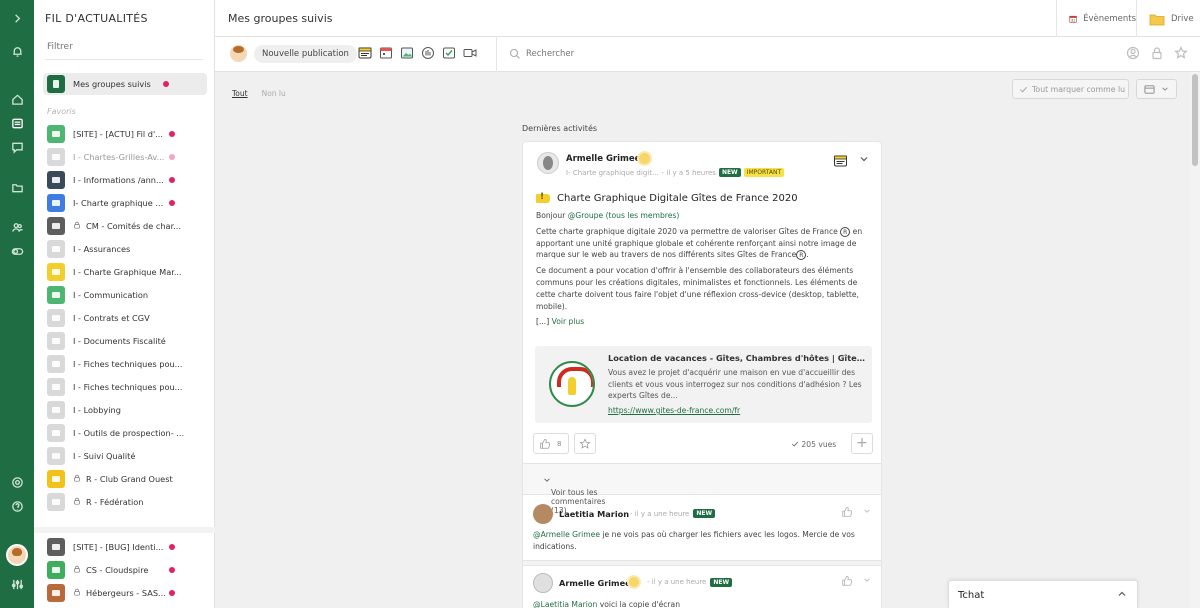 The width and height of the screenshot is (1200, 608). Describe the element at coordinates (17, 123) in the screenshot. I see `newsfeed-icon` at that location.